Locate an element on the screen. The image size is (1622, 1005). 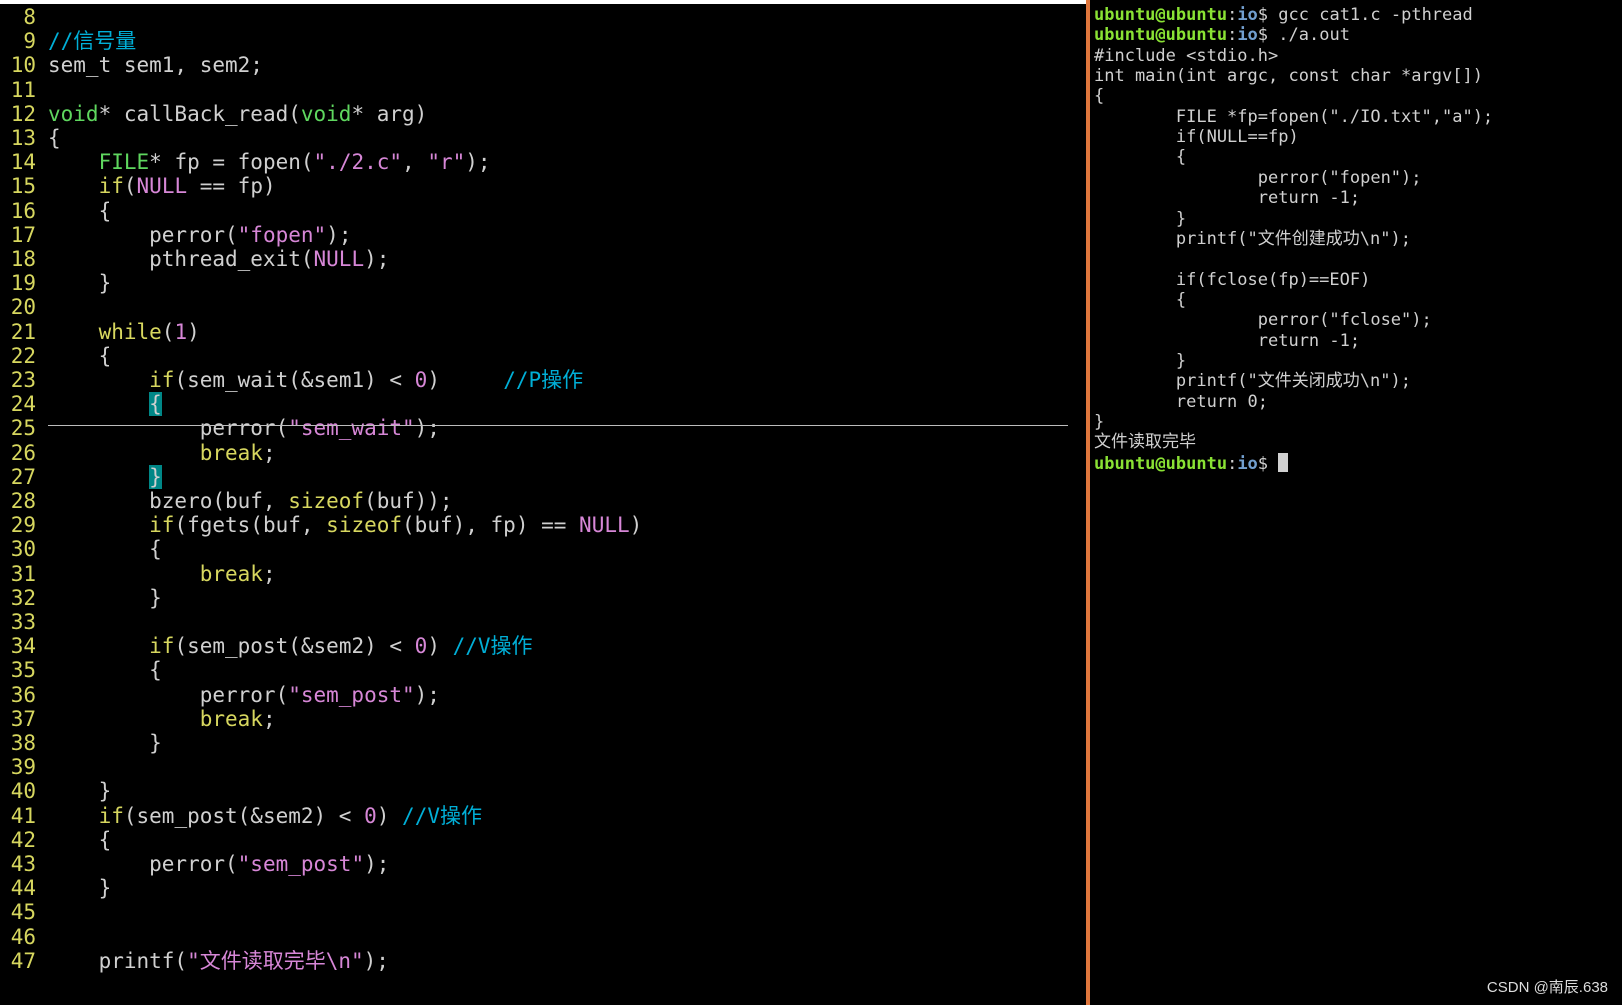
code-line: 9 //信号量 is located at coordinates (68, 41).